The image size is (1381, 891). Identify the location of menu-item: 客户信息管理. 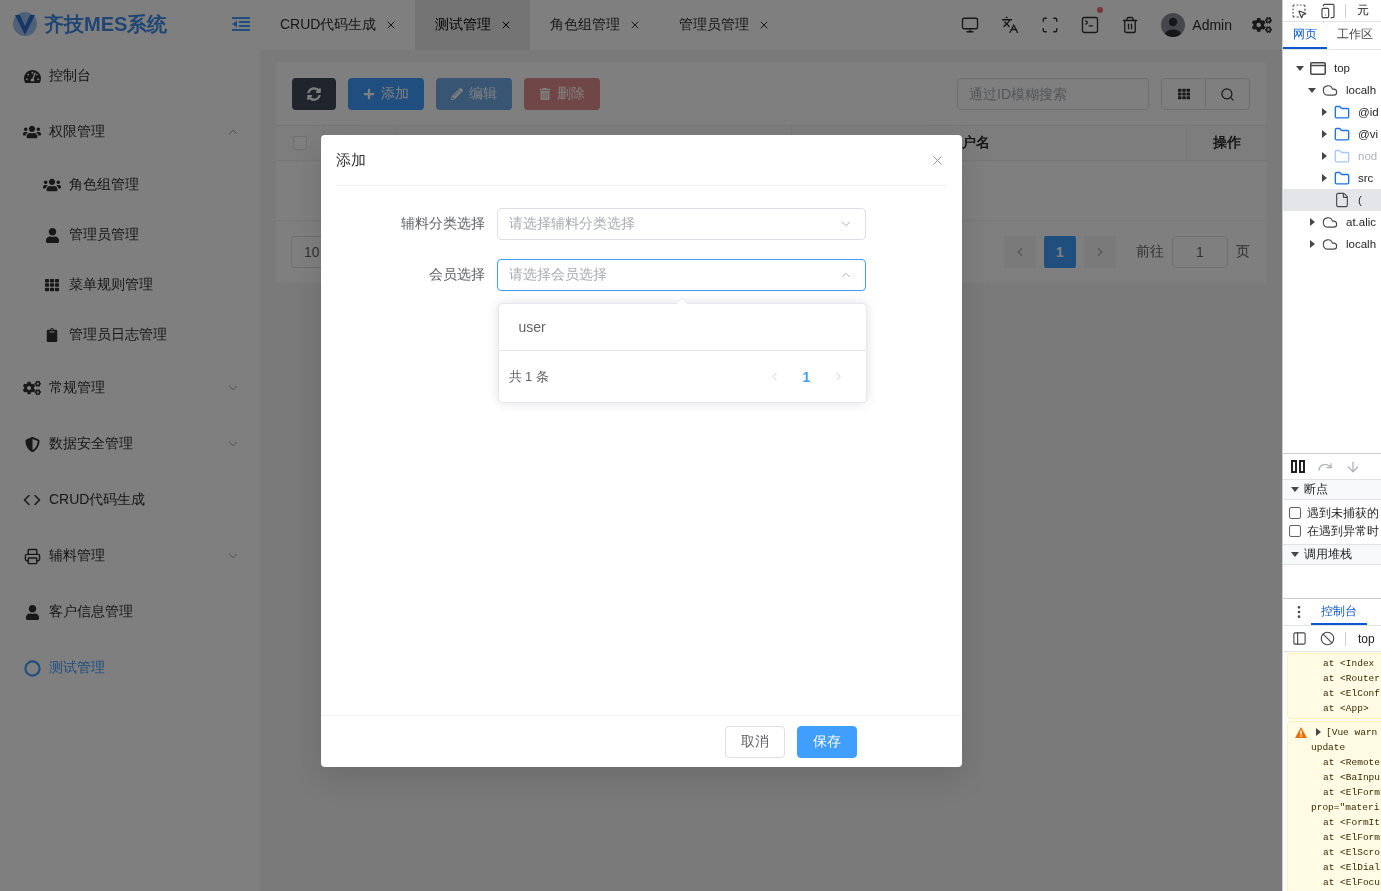
(130, 612).